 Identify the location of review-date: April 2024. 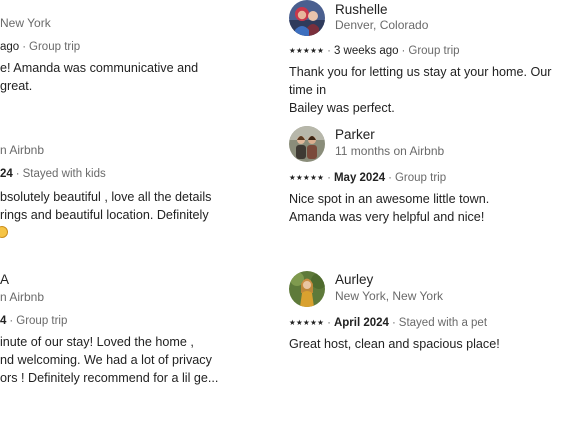
(361, 323).